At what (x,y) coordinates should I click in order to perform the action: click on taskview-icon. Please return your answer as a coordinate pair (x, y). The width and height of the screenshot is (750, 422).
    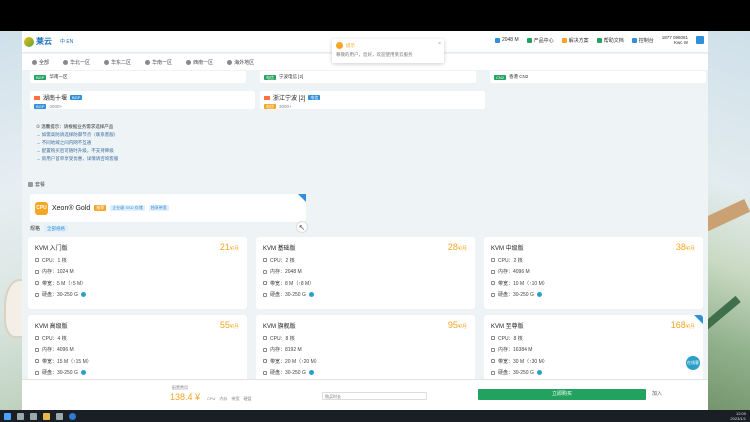
    Looking at the image, I should click on (33, 416).